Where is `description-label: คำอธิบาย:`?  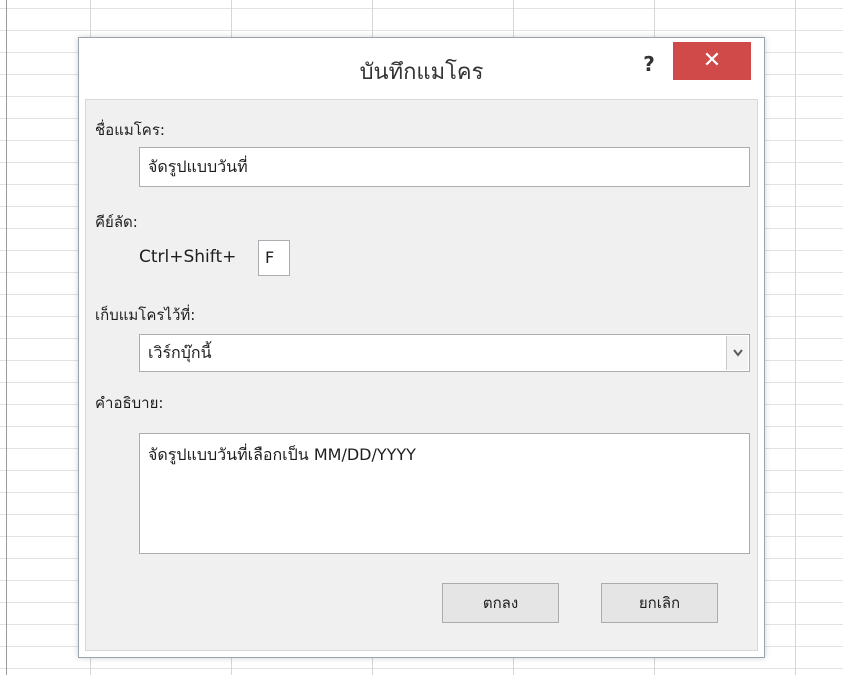
description-label: คำอธิบาย: is located at coordinates (129, 403).